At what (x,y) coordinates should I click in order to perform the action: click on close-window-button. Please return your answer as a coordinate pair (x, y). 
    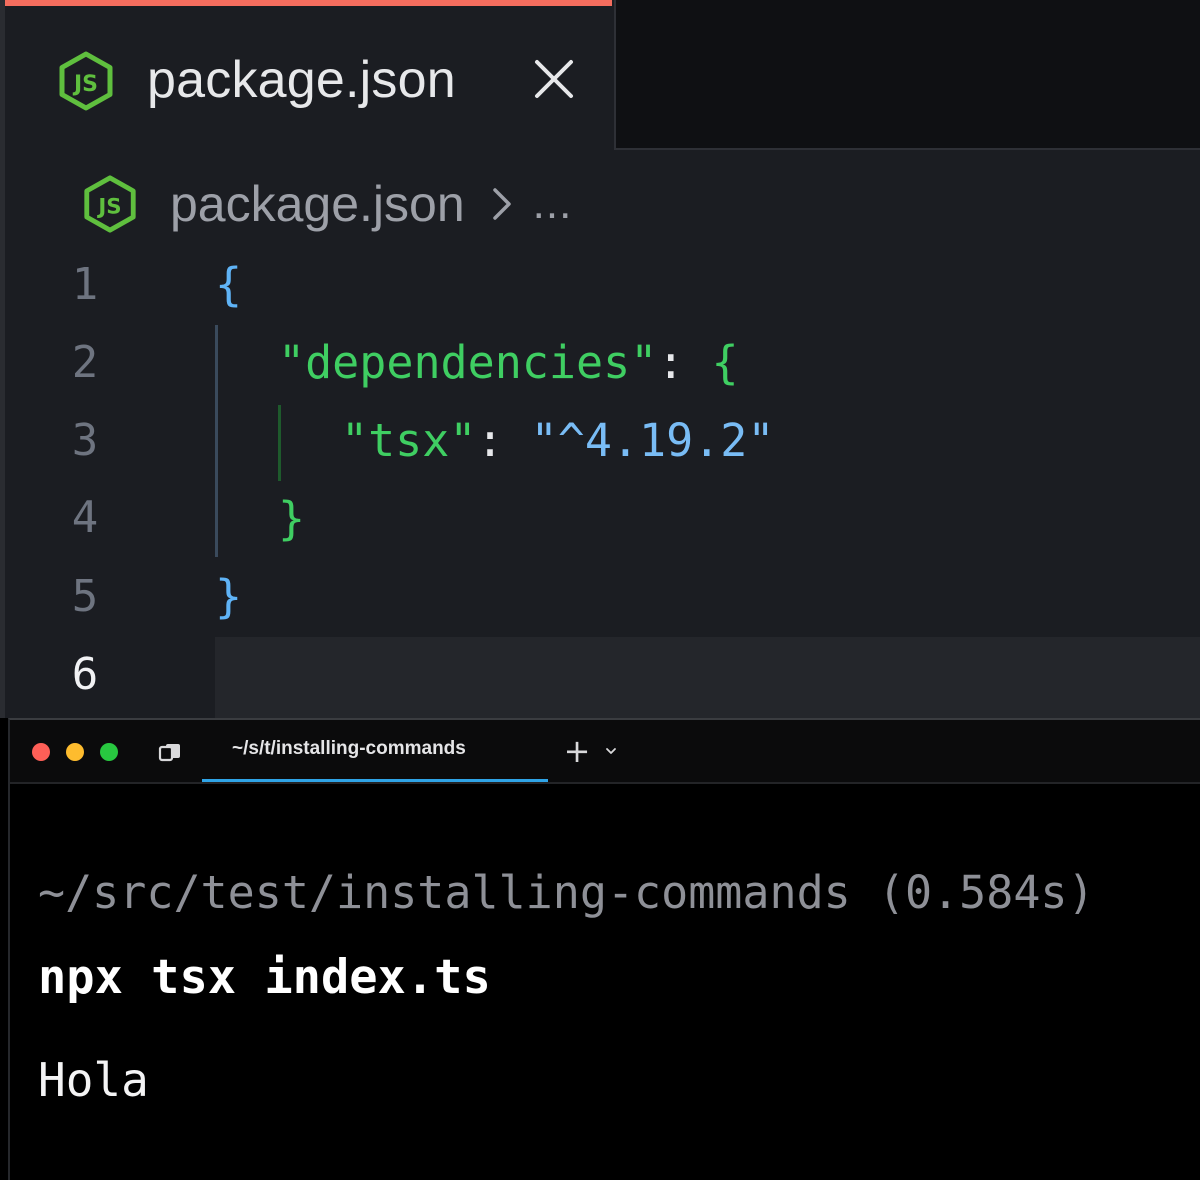
    Looking at the image, I should click on (41, 752).